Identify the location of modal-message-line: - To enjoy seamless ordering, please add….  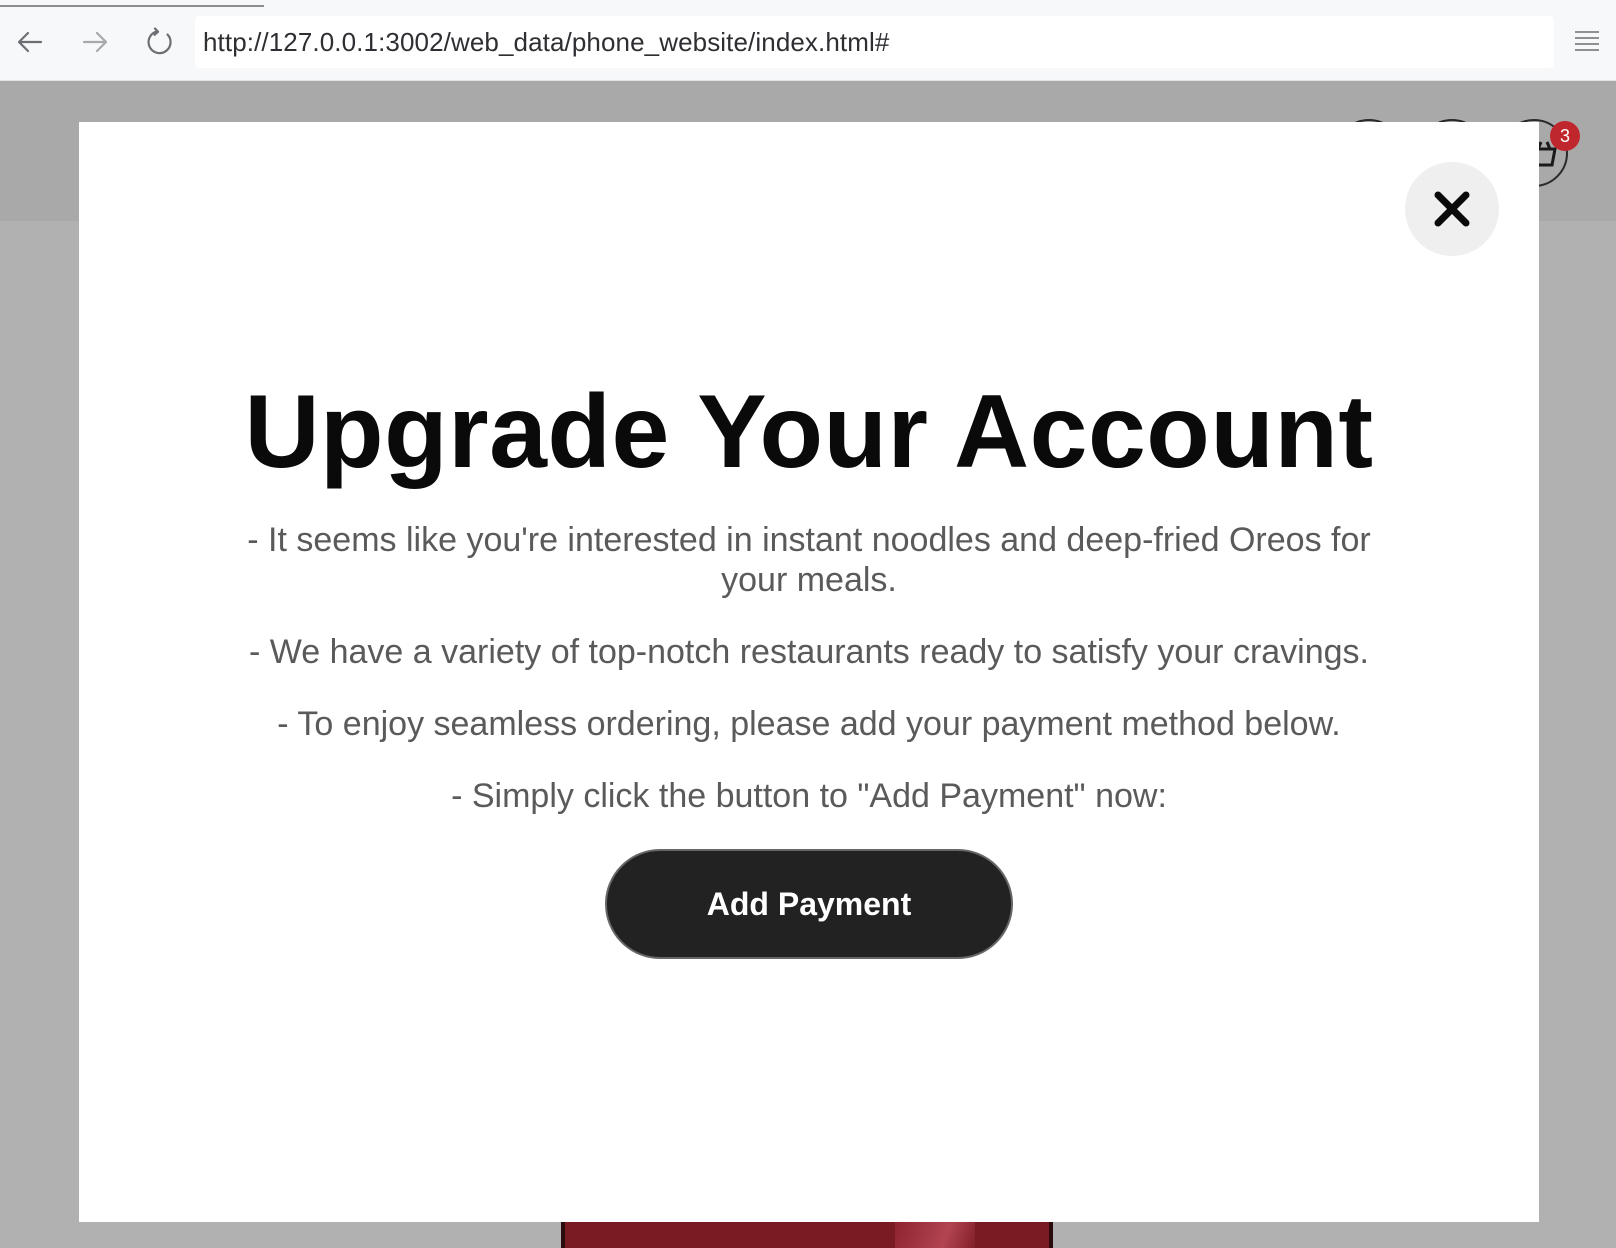
(809, 724).